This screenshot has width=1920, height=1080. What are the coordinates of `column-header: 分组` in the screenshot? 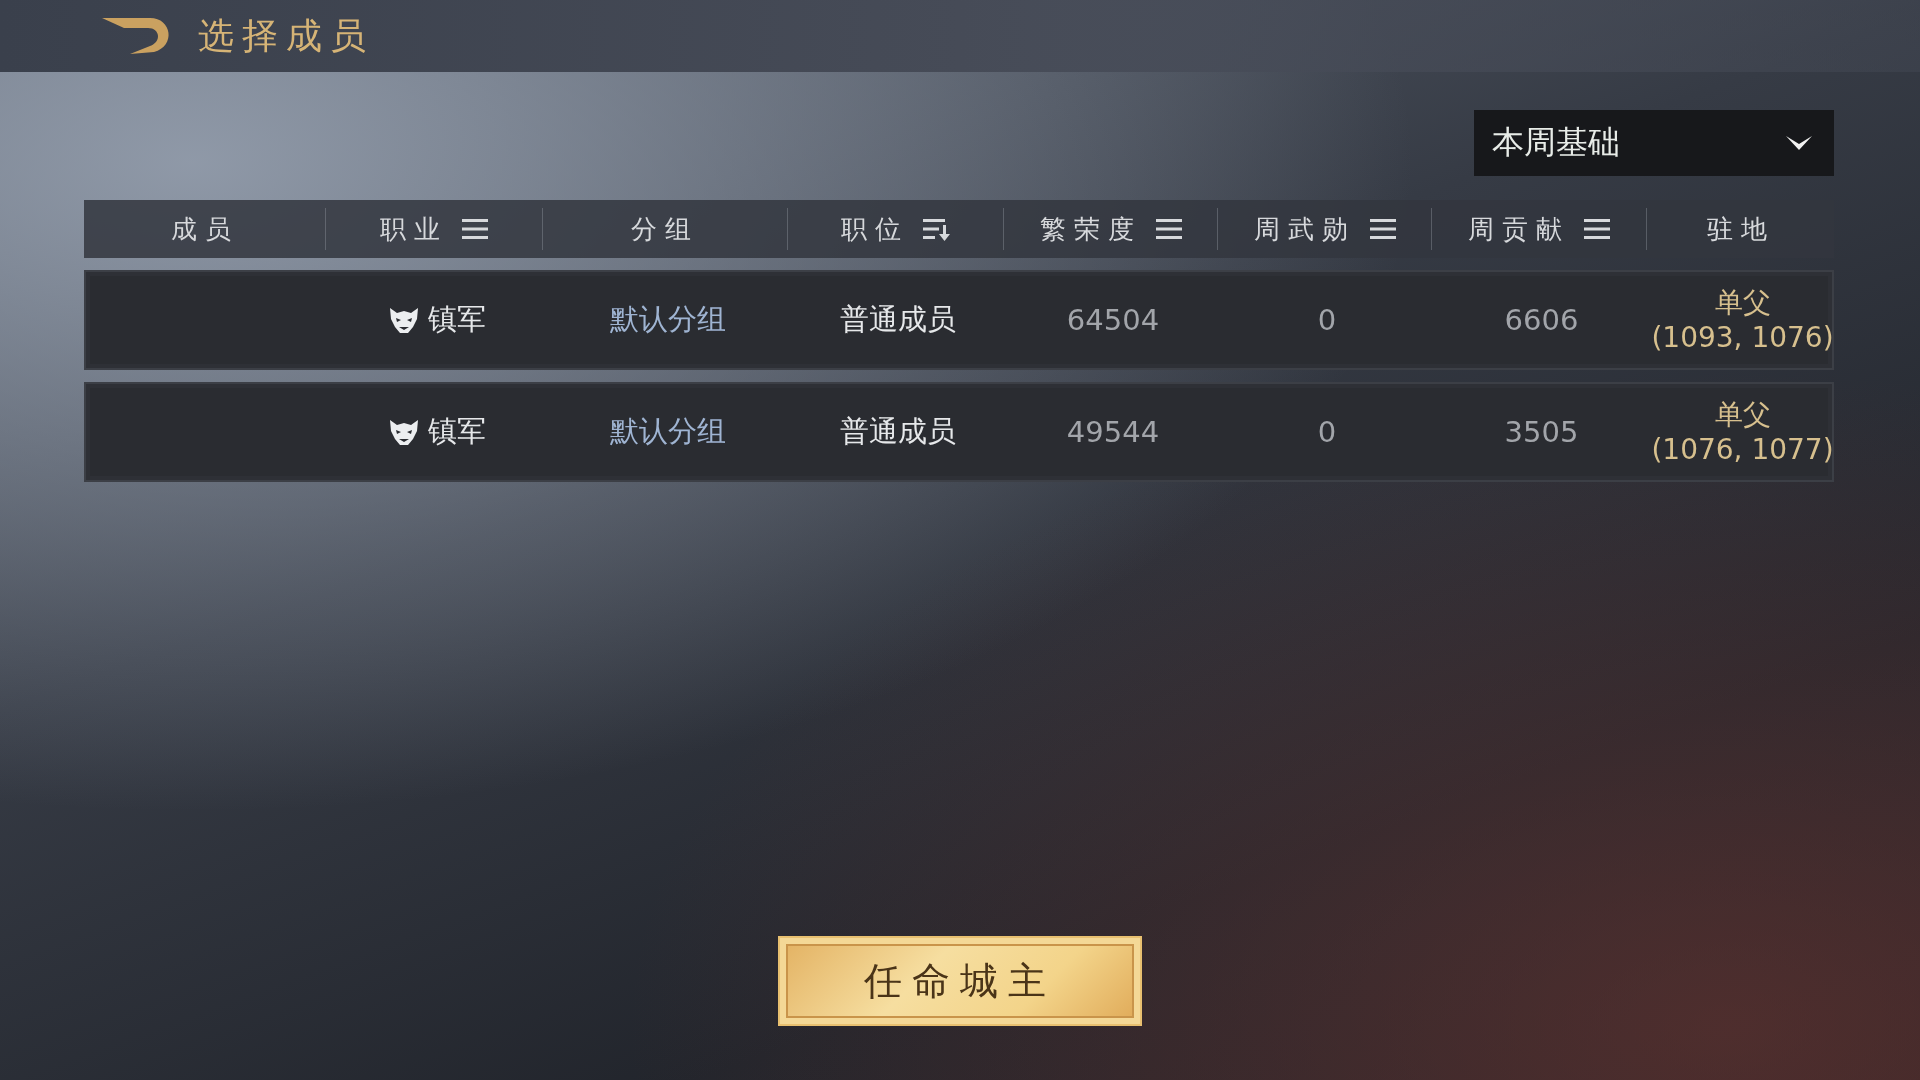 It's located at (665, 229).